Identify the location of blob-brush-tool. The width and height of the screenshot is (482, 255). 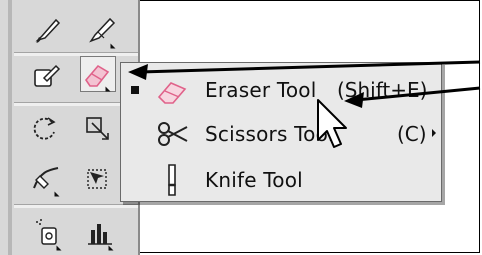
(102, 30).